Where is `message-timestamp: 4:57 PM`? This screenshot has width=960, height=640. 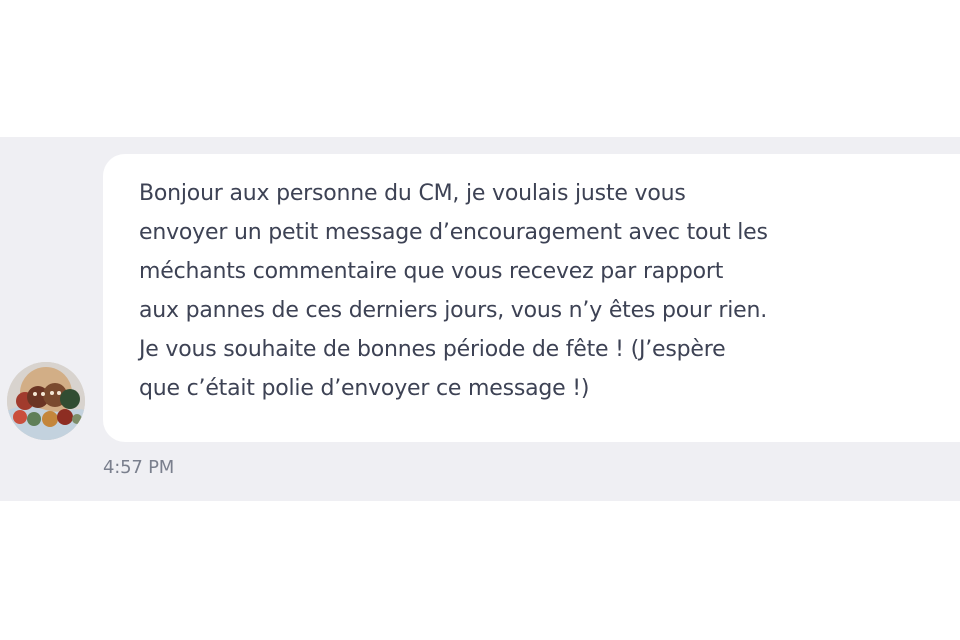
message-timestamp: 4:57 PM is located at coordinates (139, 467).